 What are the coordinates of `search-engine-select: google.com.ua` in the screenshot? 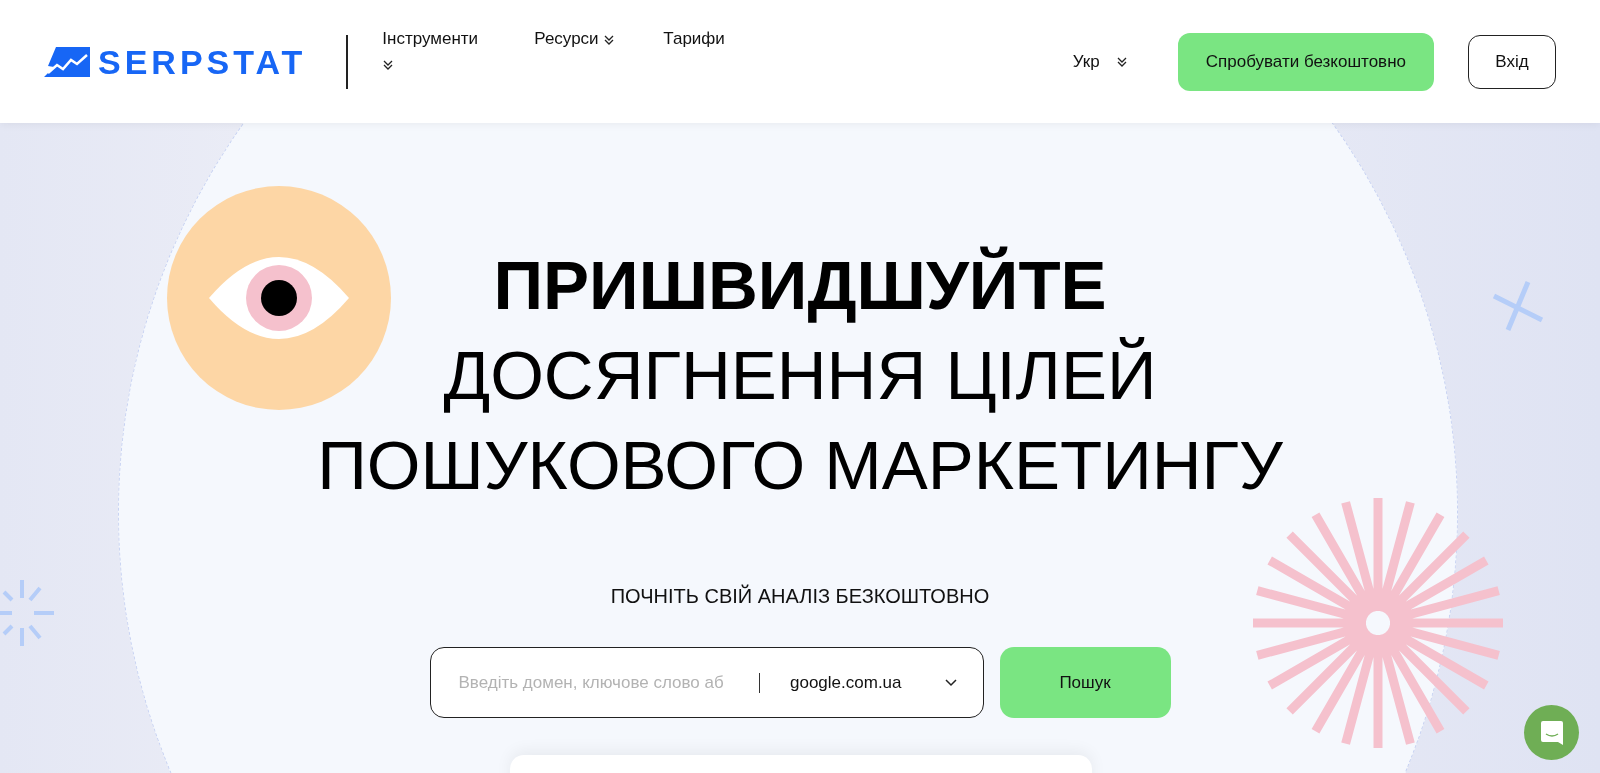 It's located at (867, 682).